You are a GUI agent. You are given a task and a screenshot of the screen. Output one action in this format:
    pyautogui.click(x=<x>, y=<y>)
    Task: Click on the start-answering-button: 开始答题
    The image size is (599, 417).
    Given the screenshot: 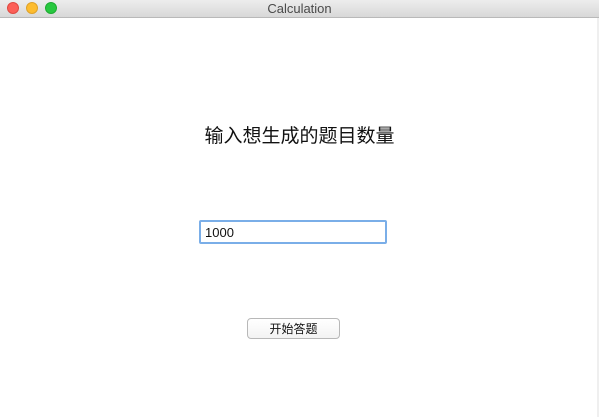 What is the action you would take?
    pyautogui.click(x=293, y=328)
    